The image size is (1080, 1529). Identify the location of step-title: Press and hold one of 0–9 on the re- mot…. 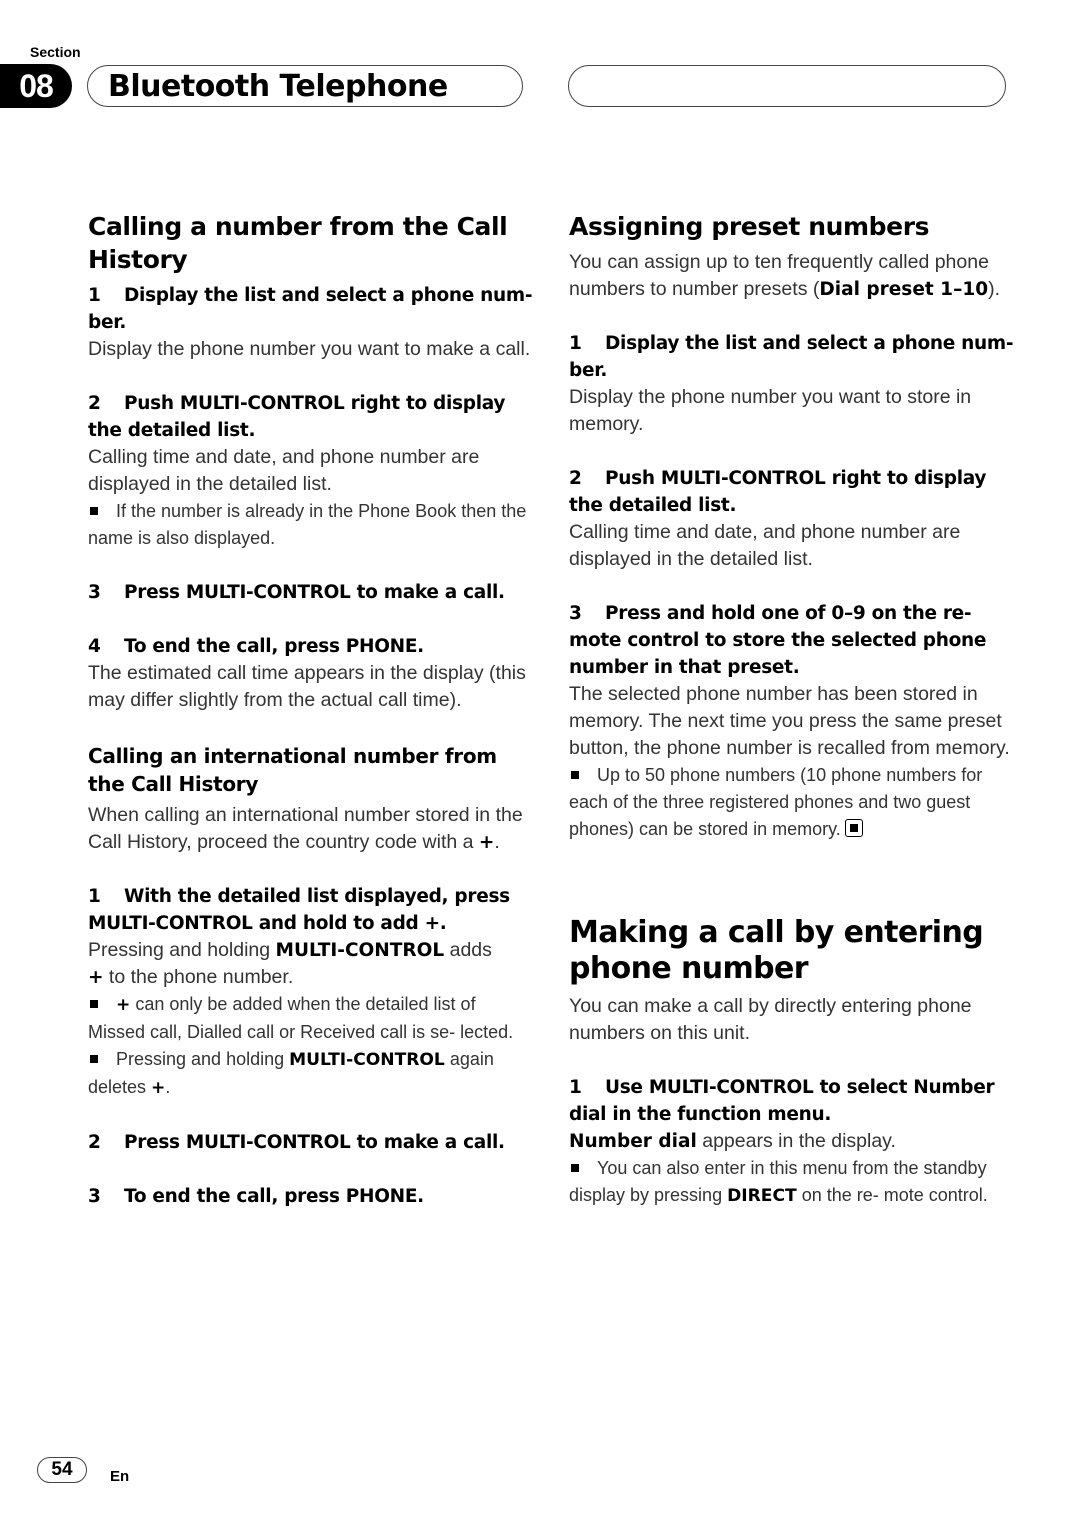
(778, 640).